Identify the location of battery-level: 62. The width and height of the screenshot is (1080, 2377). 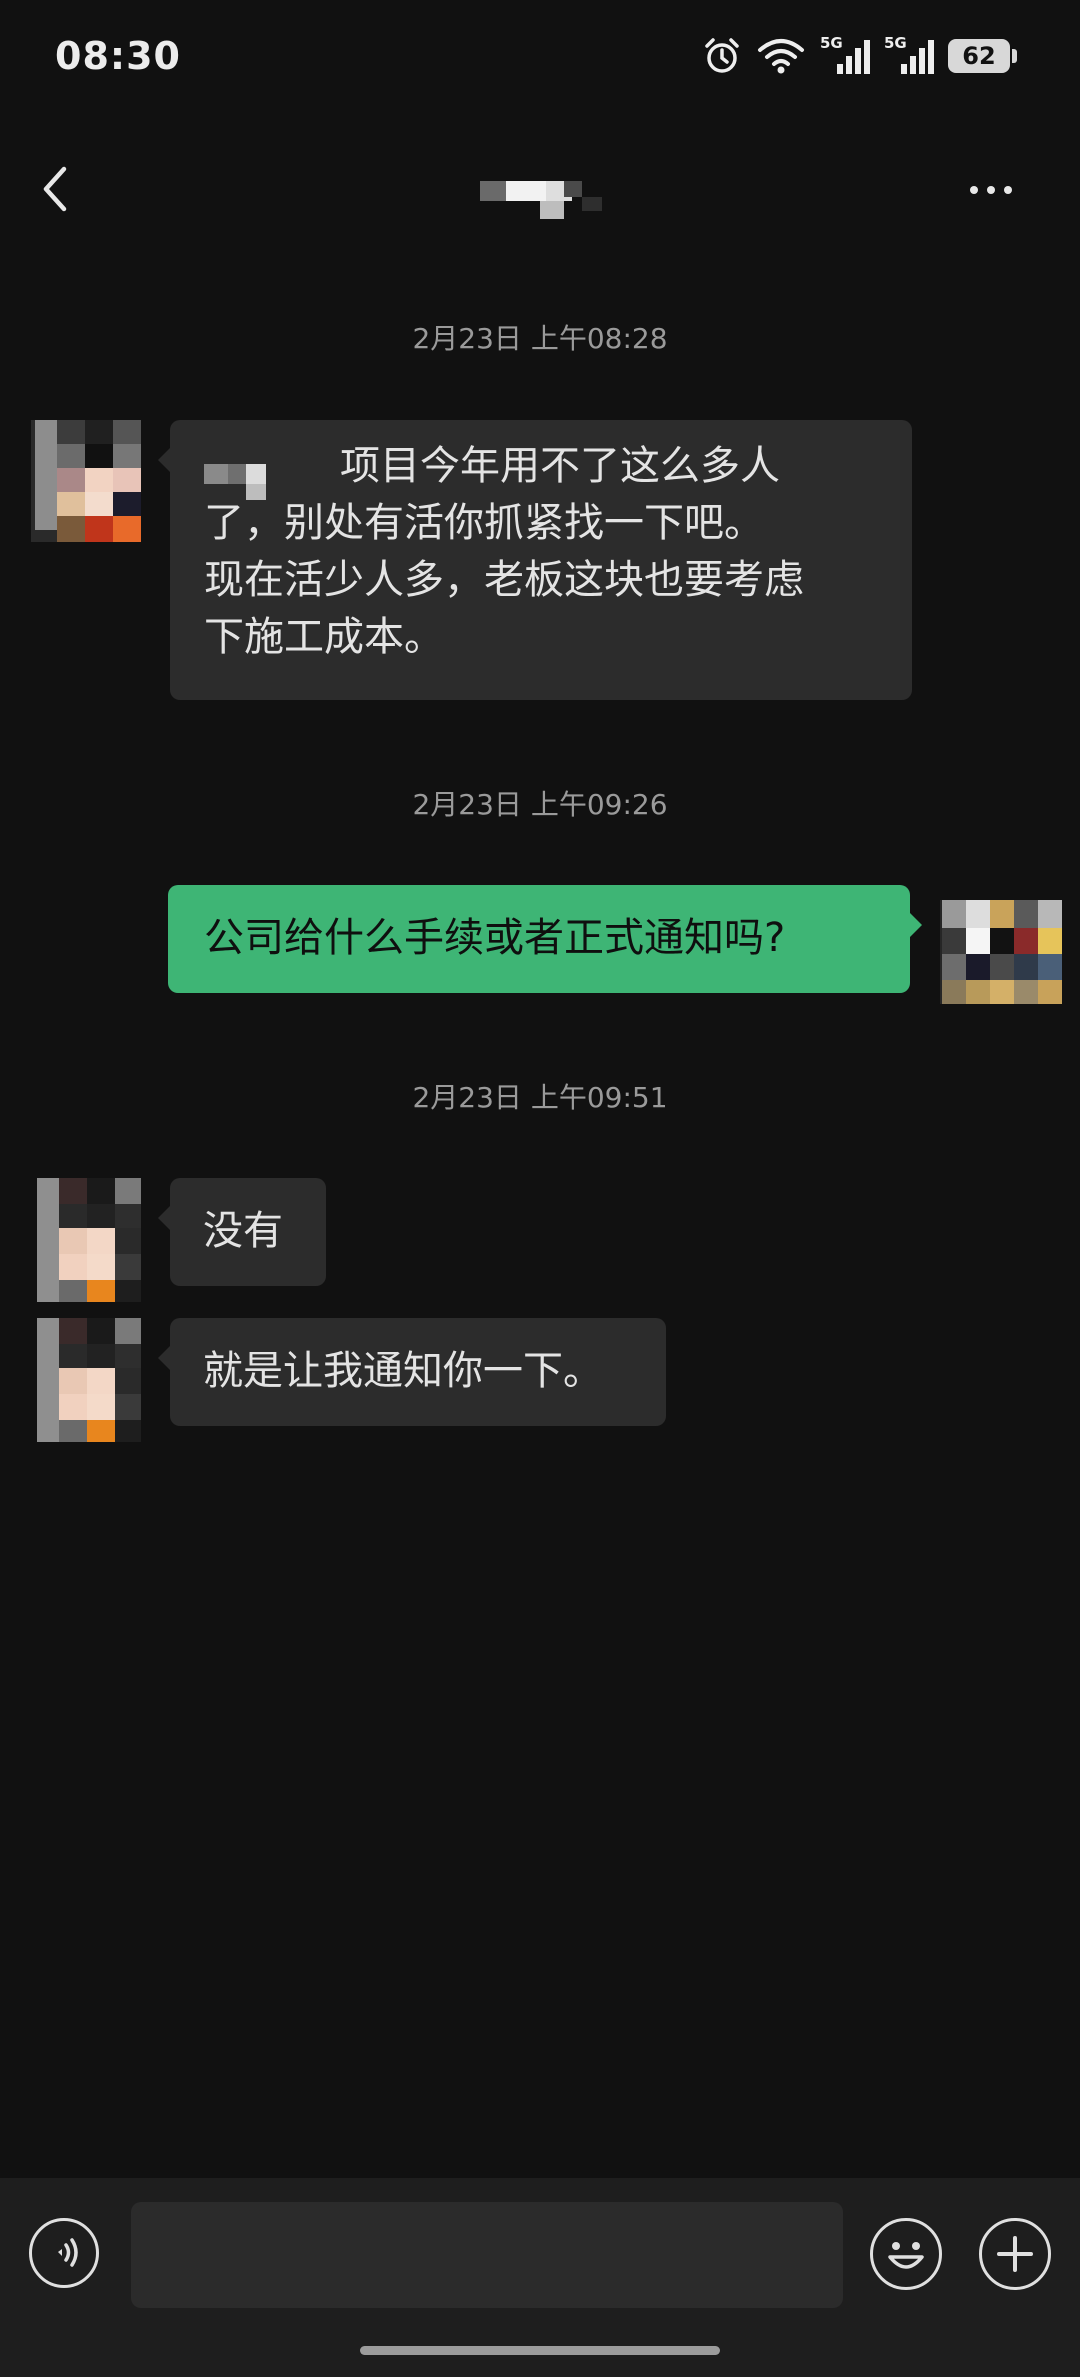
(979, 56).